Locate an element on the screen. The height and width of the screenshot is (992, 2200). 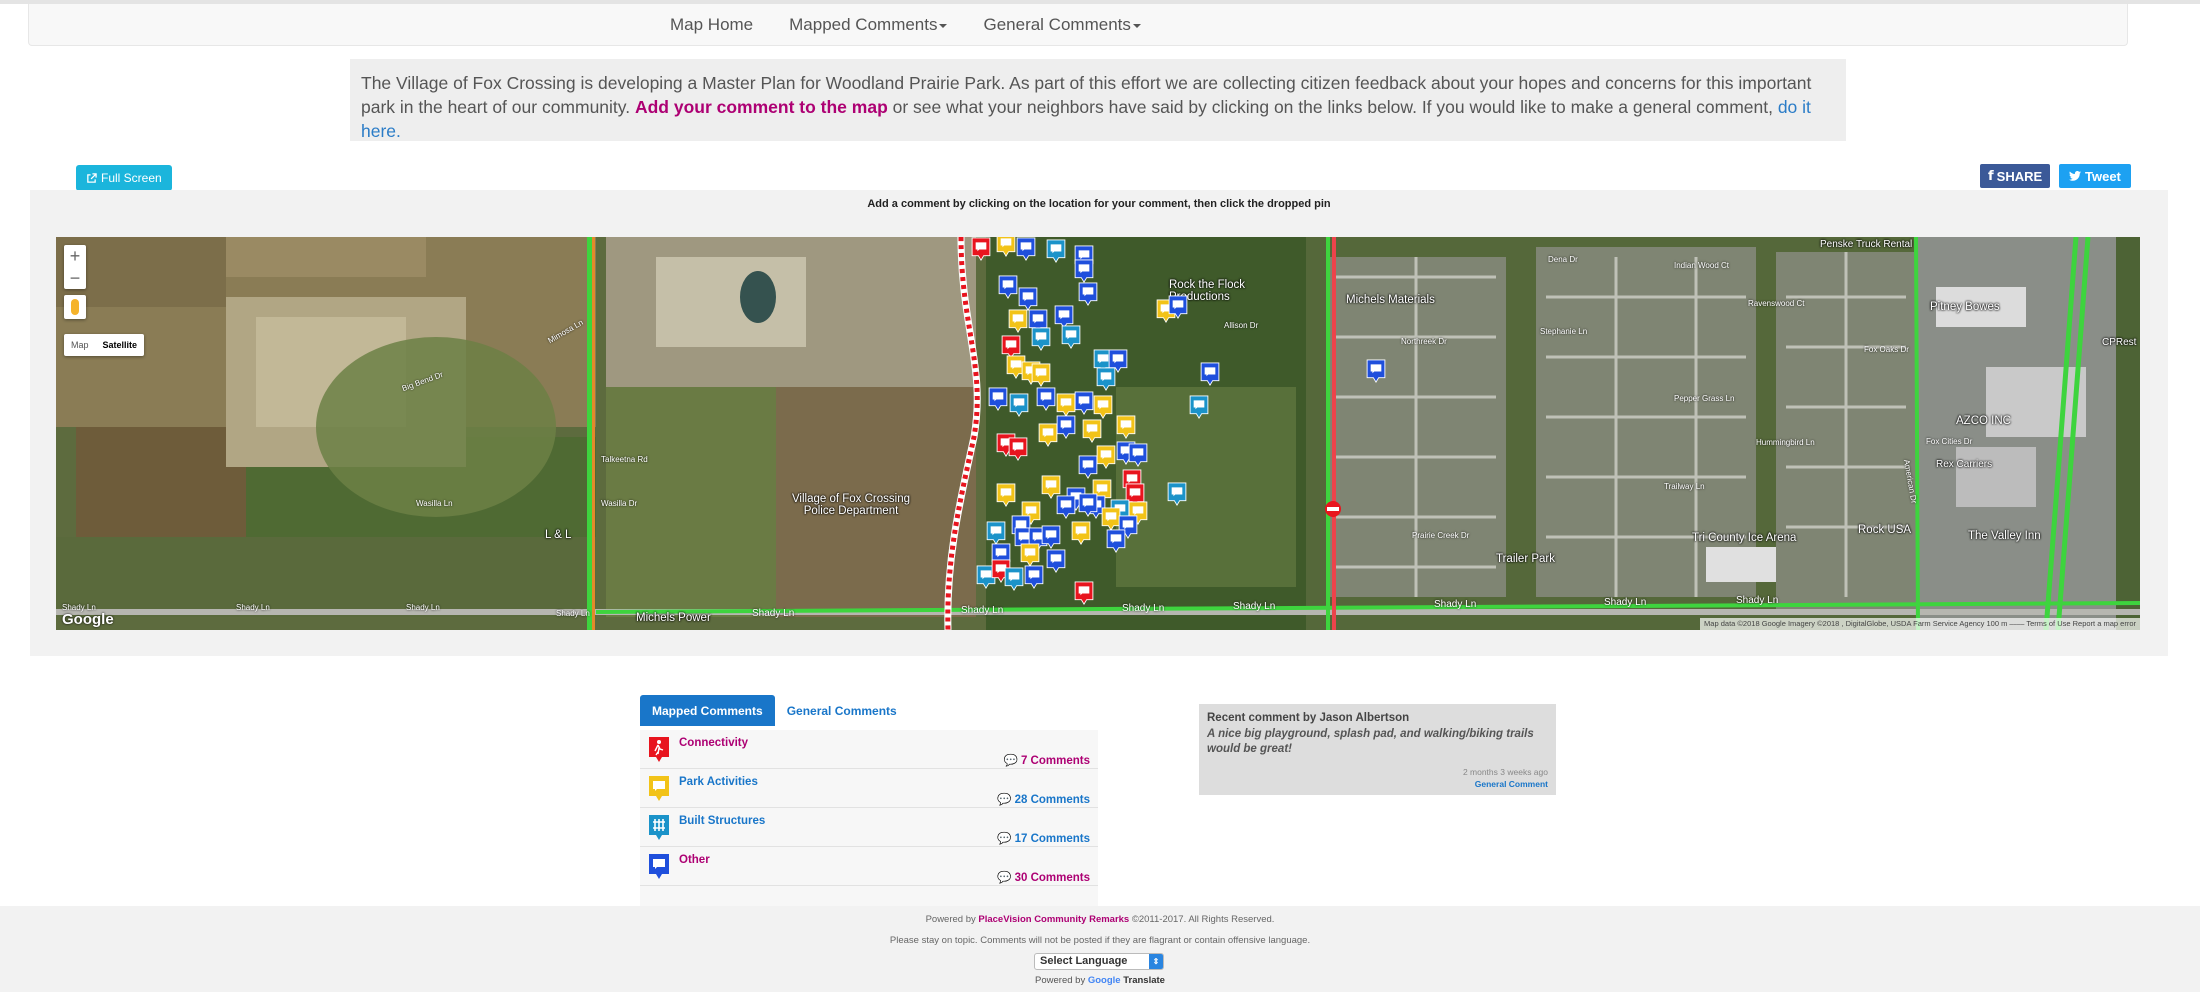
google-logo-text: Google is located at coordinates (1104, 980).